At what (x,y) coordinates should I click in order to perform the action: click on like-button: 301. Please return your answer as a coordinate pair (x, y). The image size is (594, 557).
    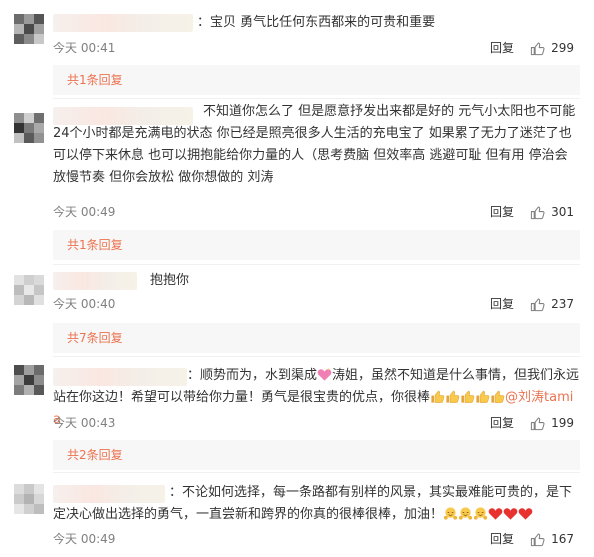
    Looking at the image, I should click on (552, 212).